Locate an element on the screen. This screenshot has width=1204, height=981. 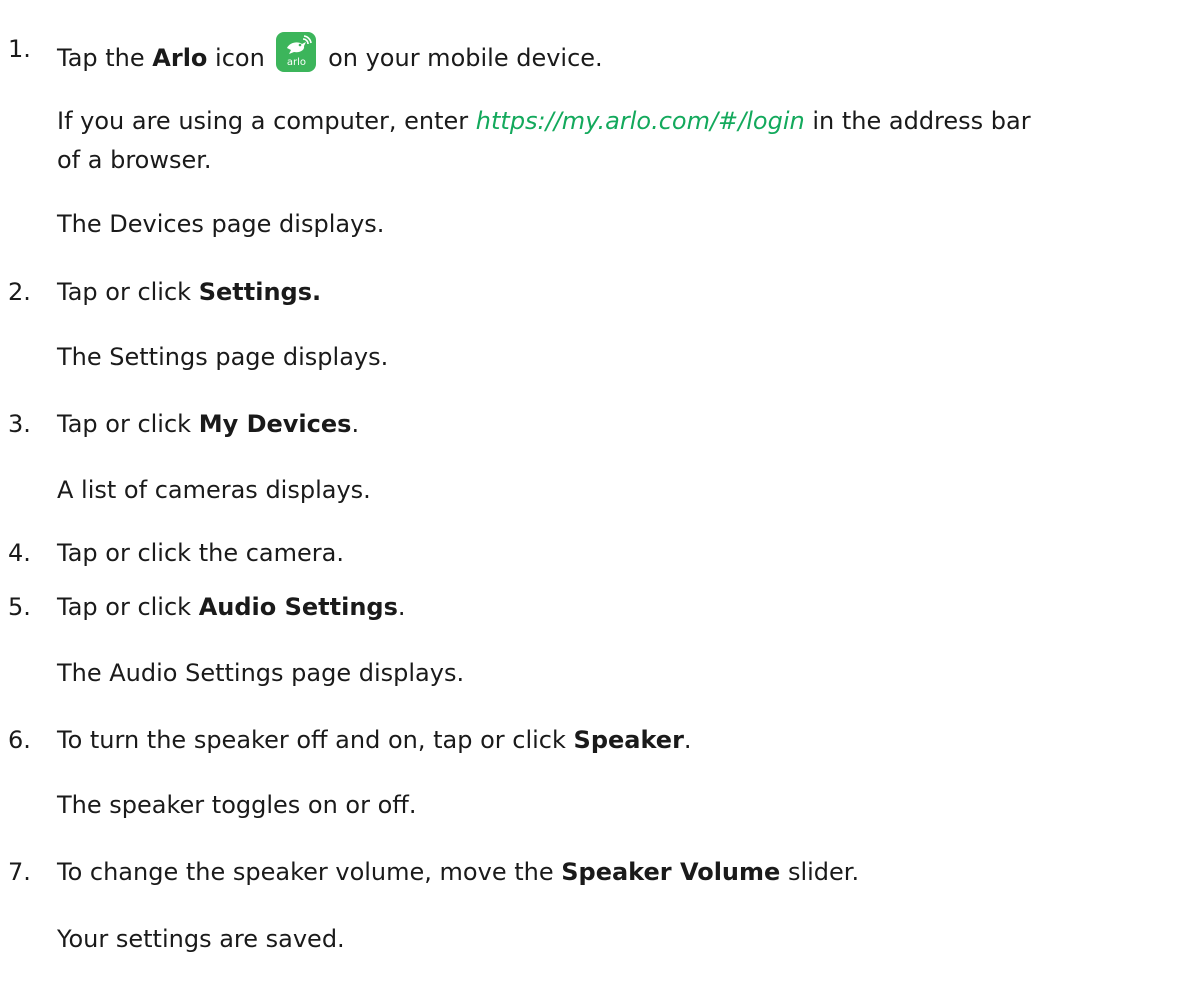
step-text: Tap or click My Devices. is located at coordinates (208, 424).